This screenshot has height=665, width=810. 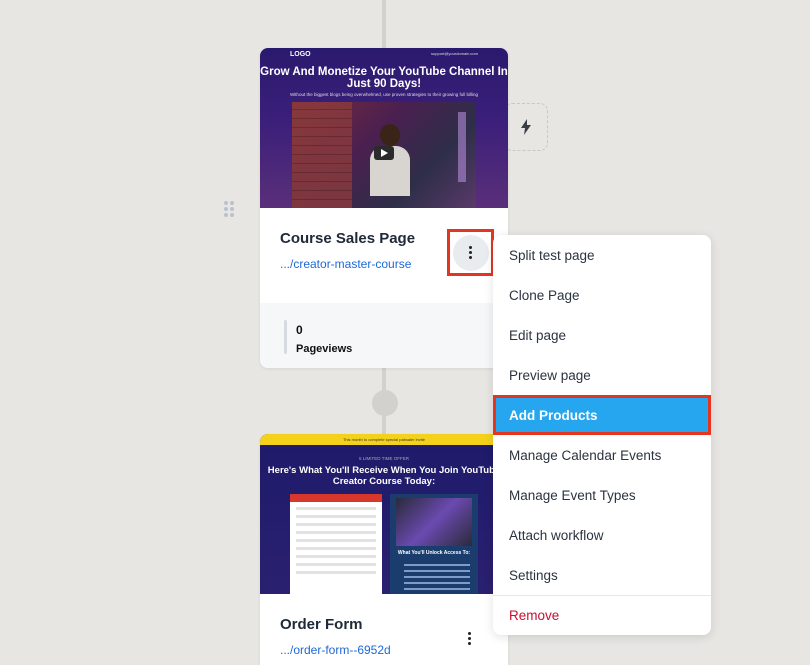 What do you see at coordinates (602, 495) in the screenshot?
I see `menu-item-manage-event-types: Manage Event Types` at bounding box center [602, 495].